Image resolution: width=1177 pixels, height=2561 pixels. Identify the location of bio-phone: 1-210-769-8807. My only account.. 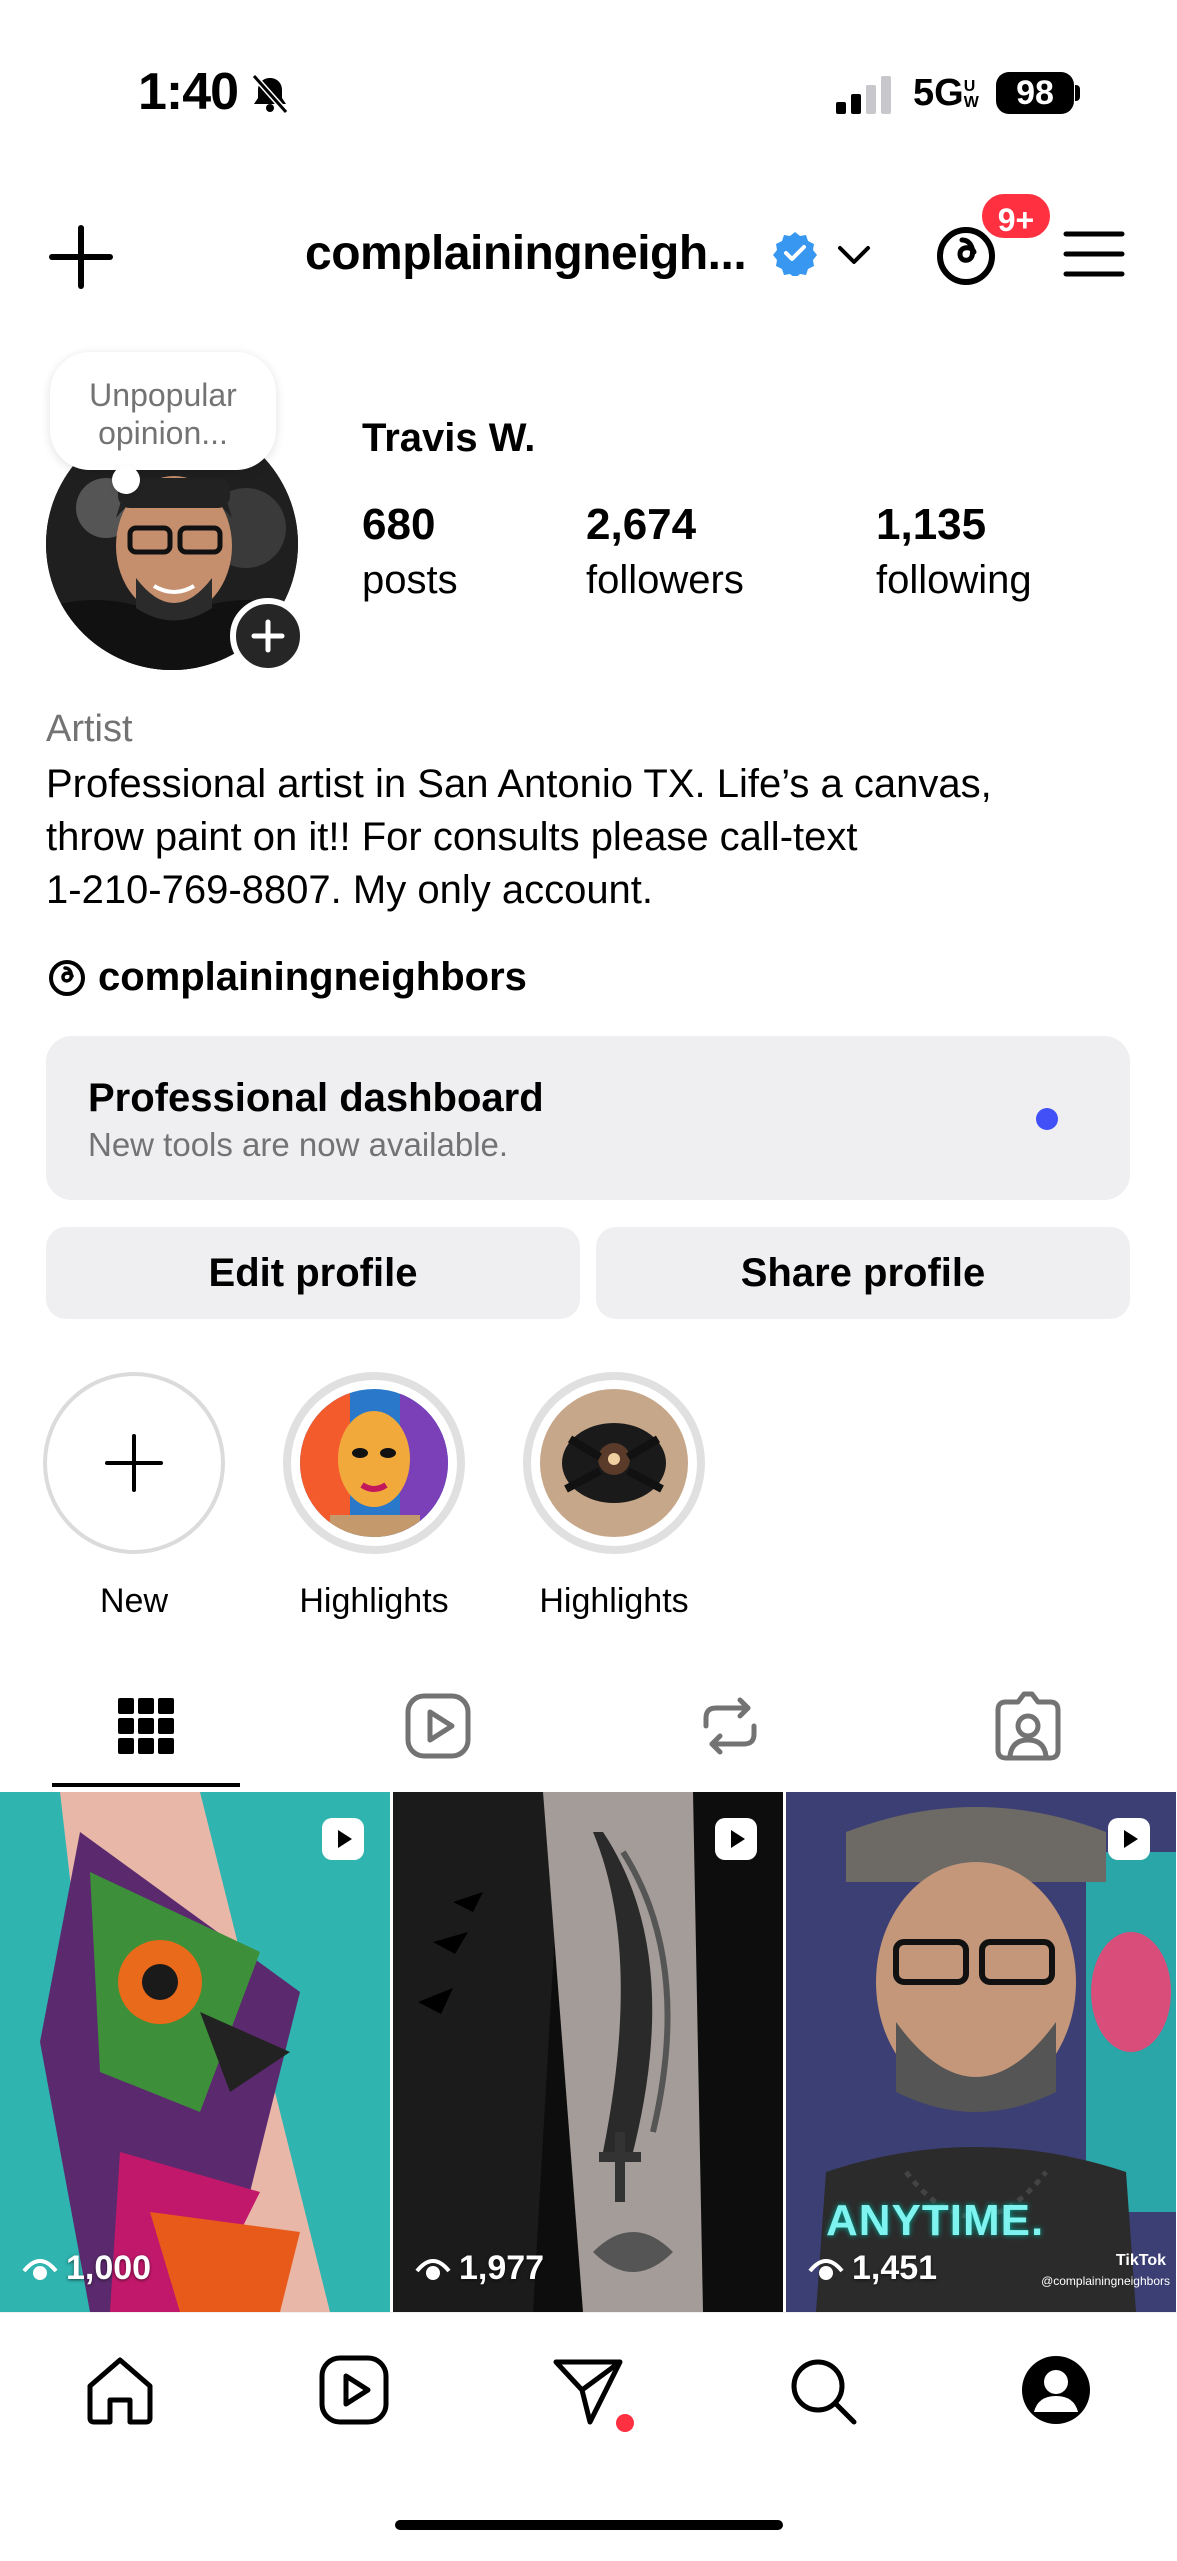
(591, 890).